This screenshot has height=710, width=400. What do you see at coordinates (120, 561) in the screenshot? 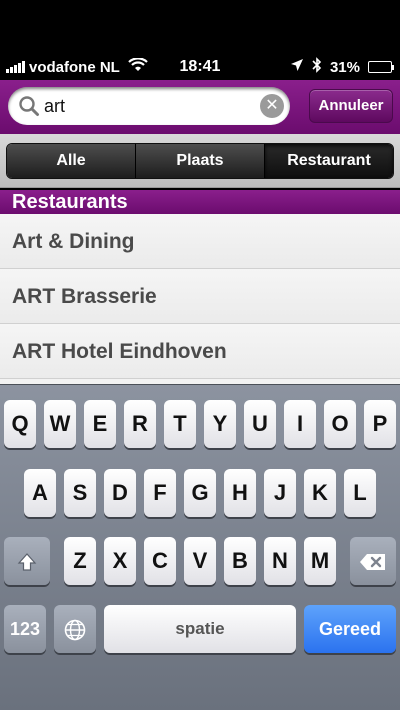
I see `key-x: X` at bounding box center [120, 561].